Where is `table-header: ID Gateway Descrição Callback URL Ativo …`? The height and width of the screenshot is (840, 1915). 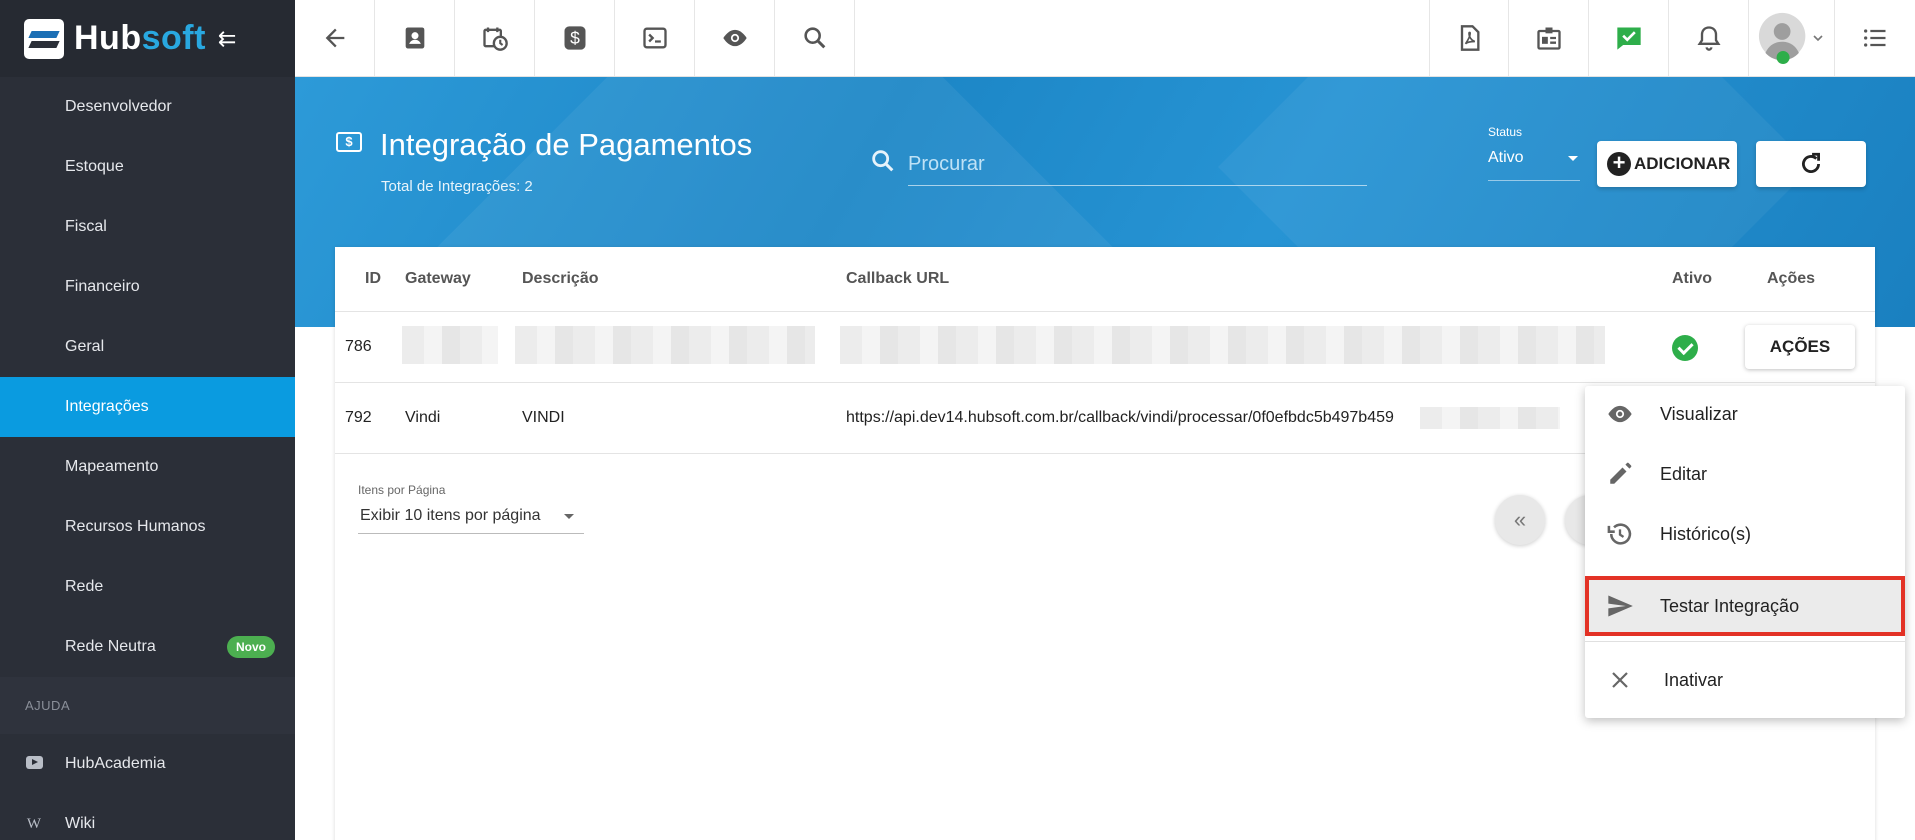
table-header: ID Gateway Descrição Callback URL Ativo … is located at coordinates (1105, 279).